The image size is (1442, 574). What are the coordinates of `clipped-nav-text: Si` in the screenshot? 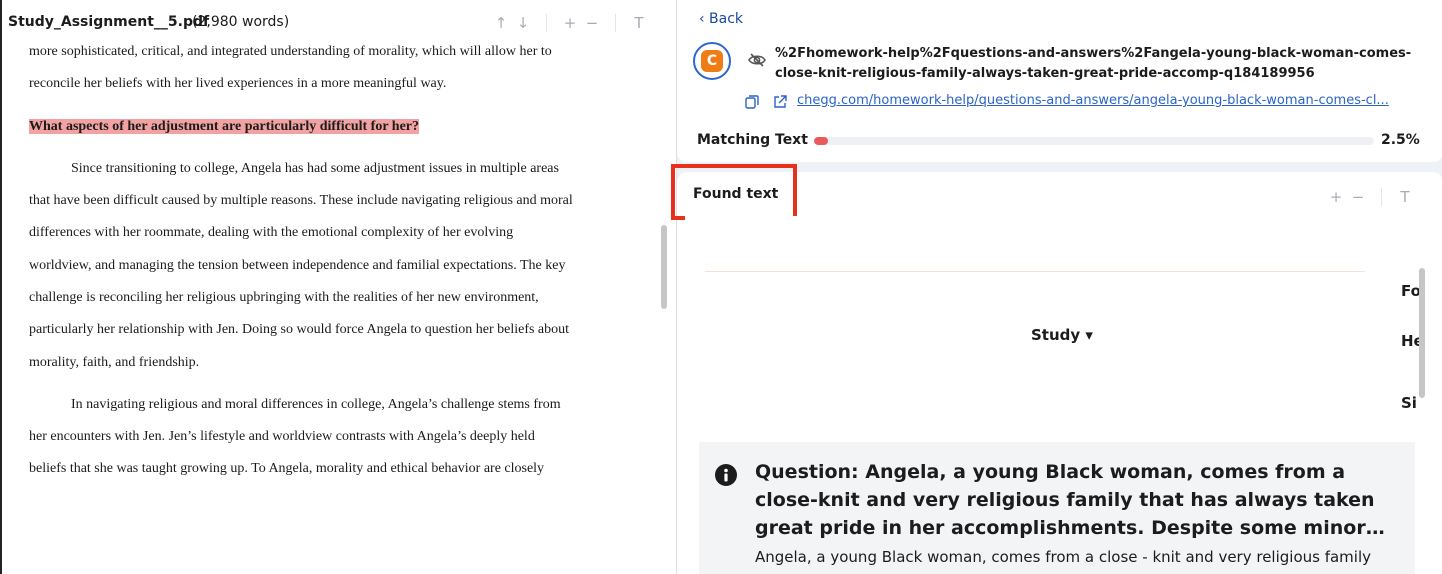 It's located at (1409, 403).